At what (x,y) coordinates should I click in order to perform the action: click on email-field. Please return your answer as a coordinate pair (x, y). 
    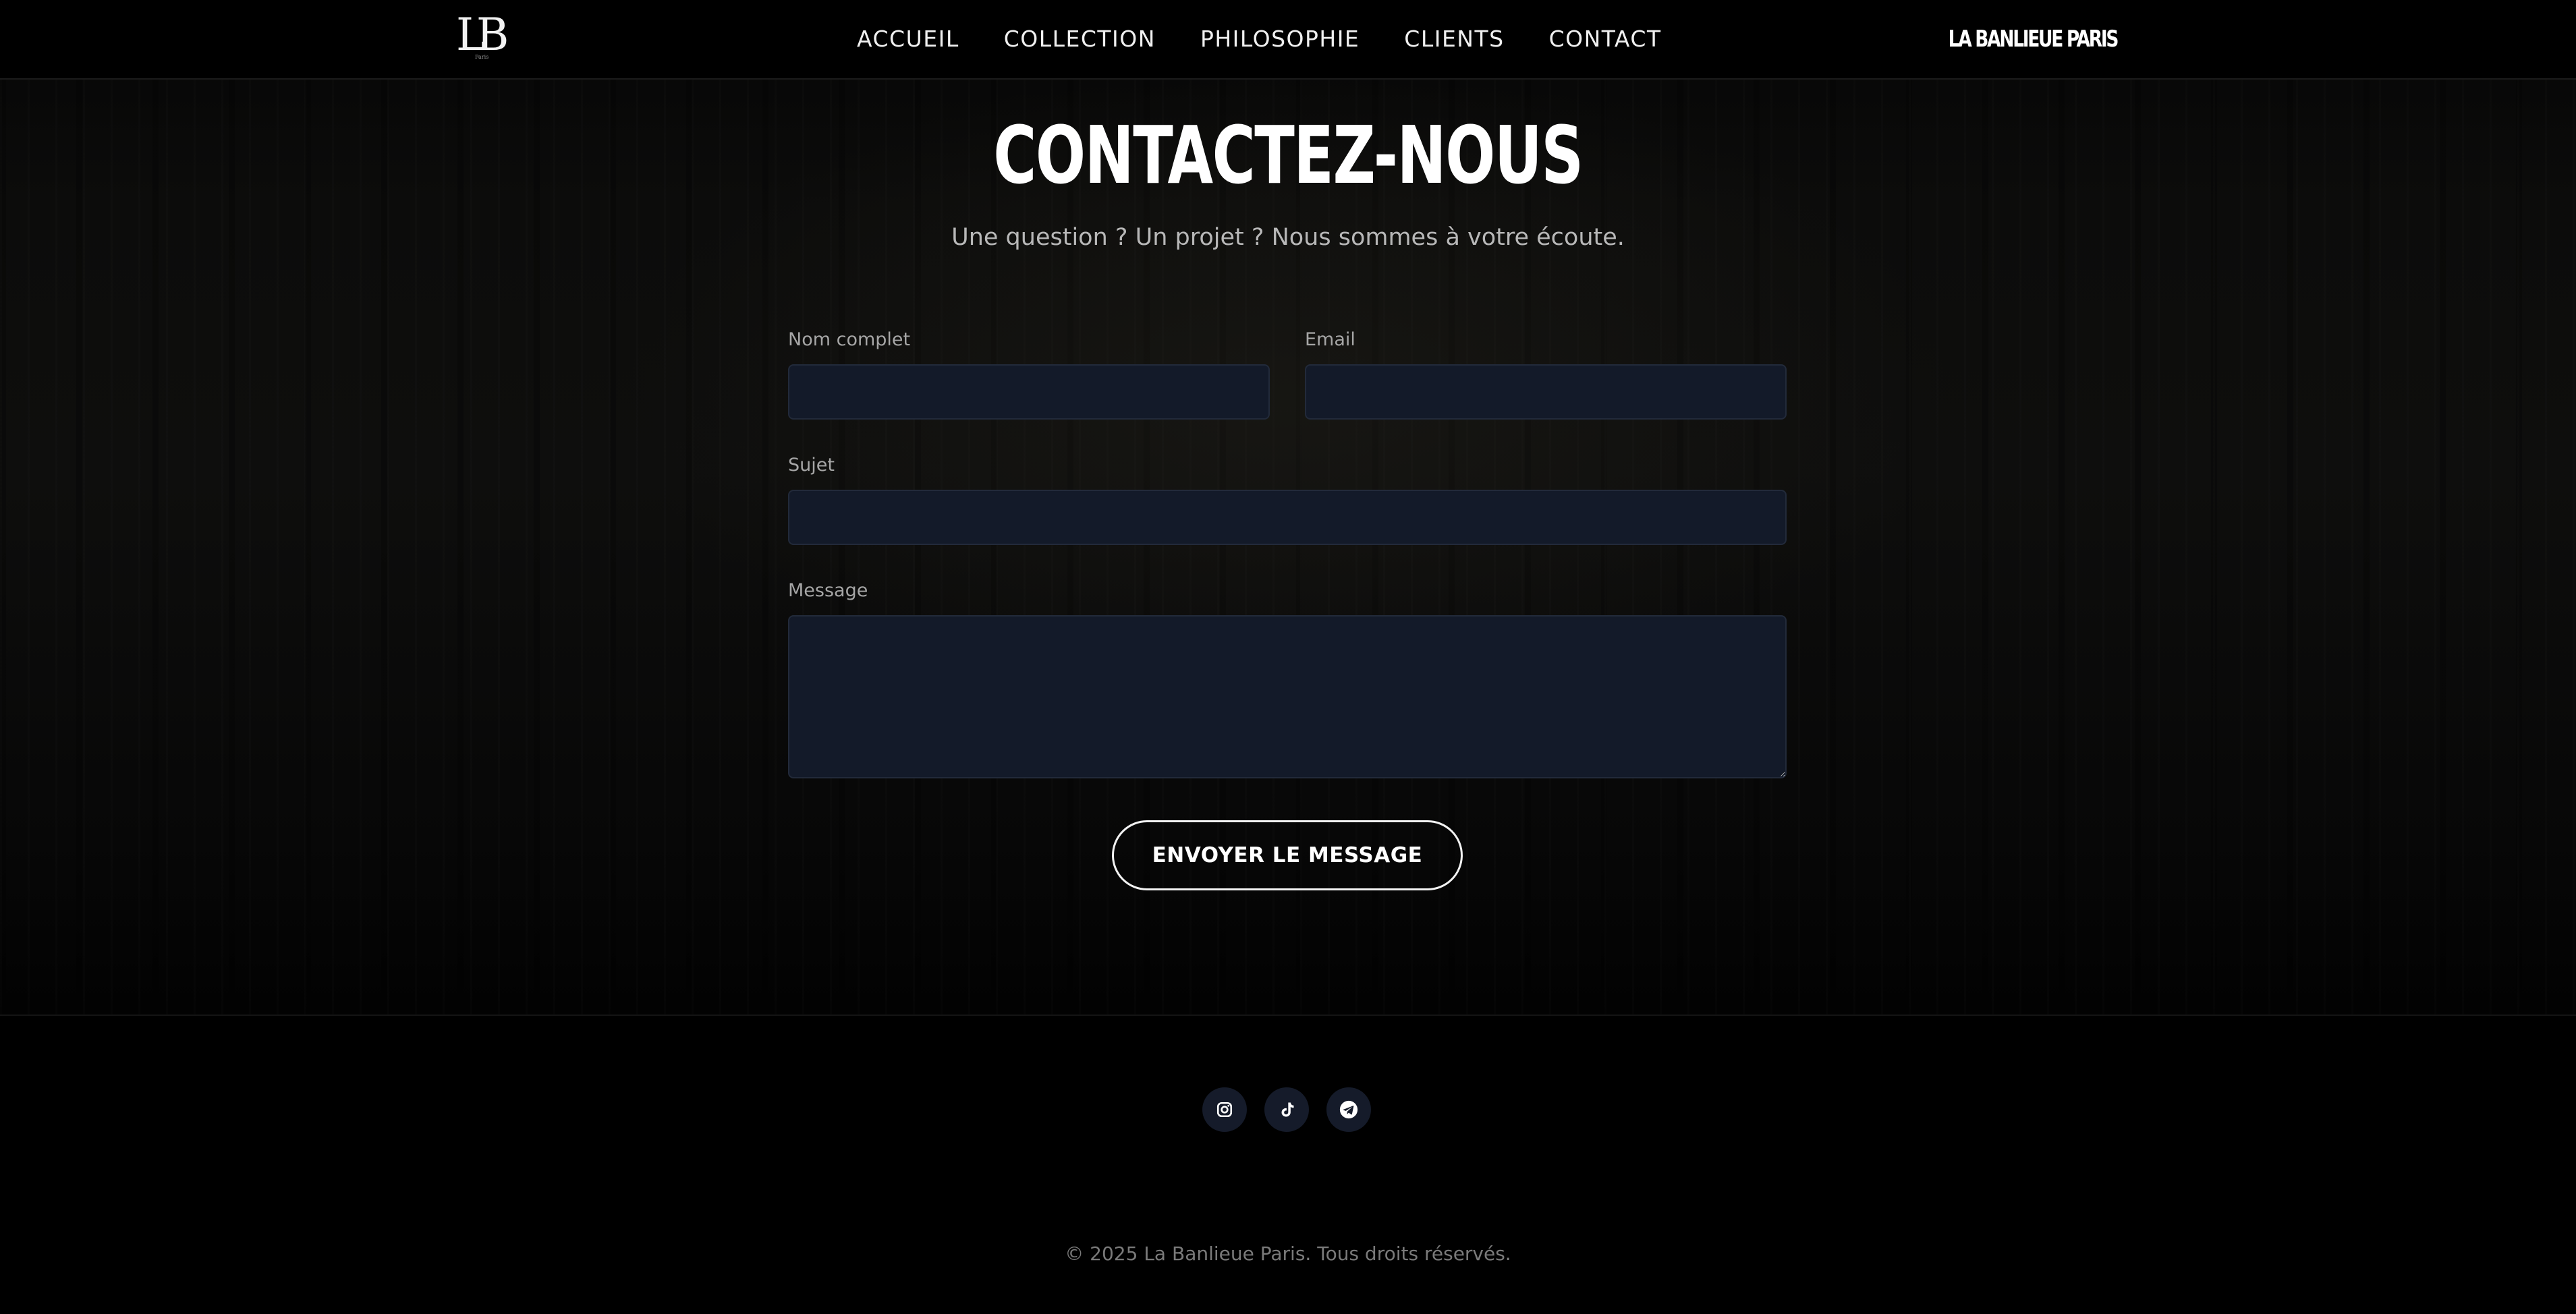
    Looking at the image, I should click on (1546, 392).